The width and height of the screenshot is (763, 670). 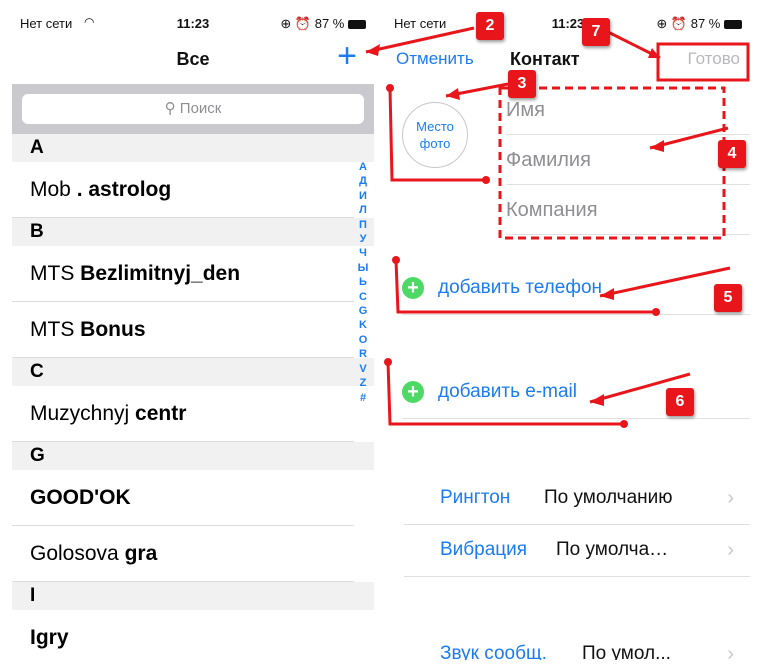 I want to click on annotation-badge: 5, so click(x=728, y=298).